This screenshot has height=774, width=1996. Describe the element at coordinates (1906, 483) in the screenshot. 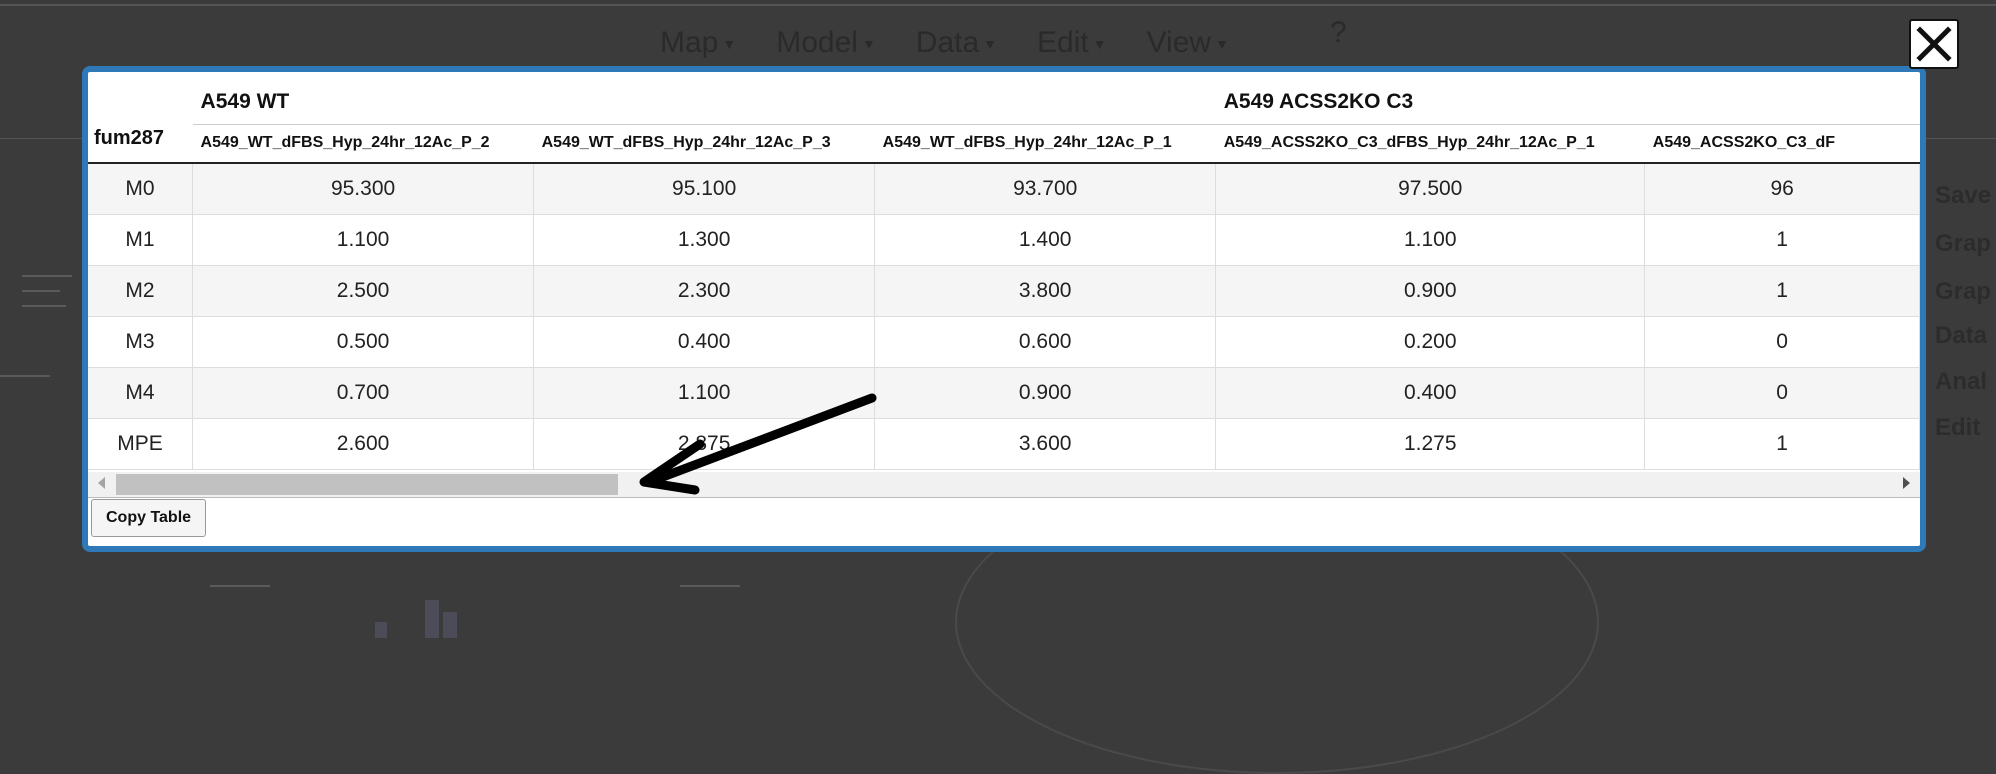

I see `chevron-right-icon` at that location.